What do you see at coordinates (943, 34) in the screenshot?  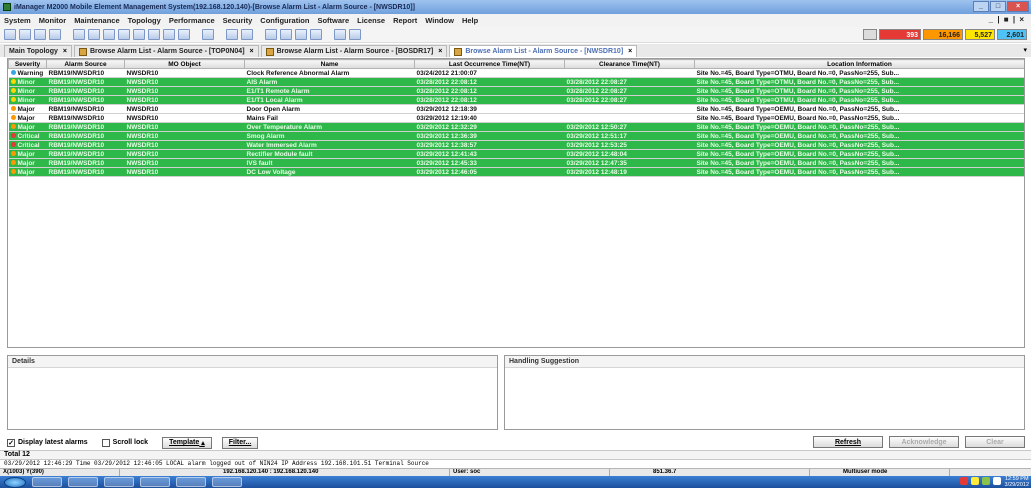 I see `alarm-counter-major: 16,166` at bounding box center [943, 34].